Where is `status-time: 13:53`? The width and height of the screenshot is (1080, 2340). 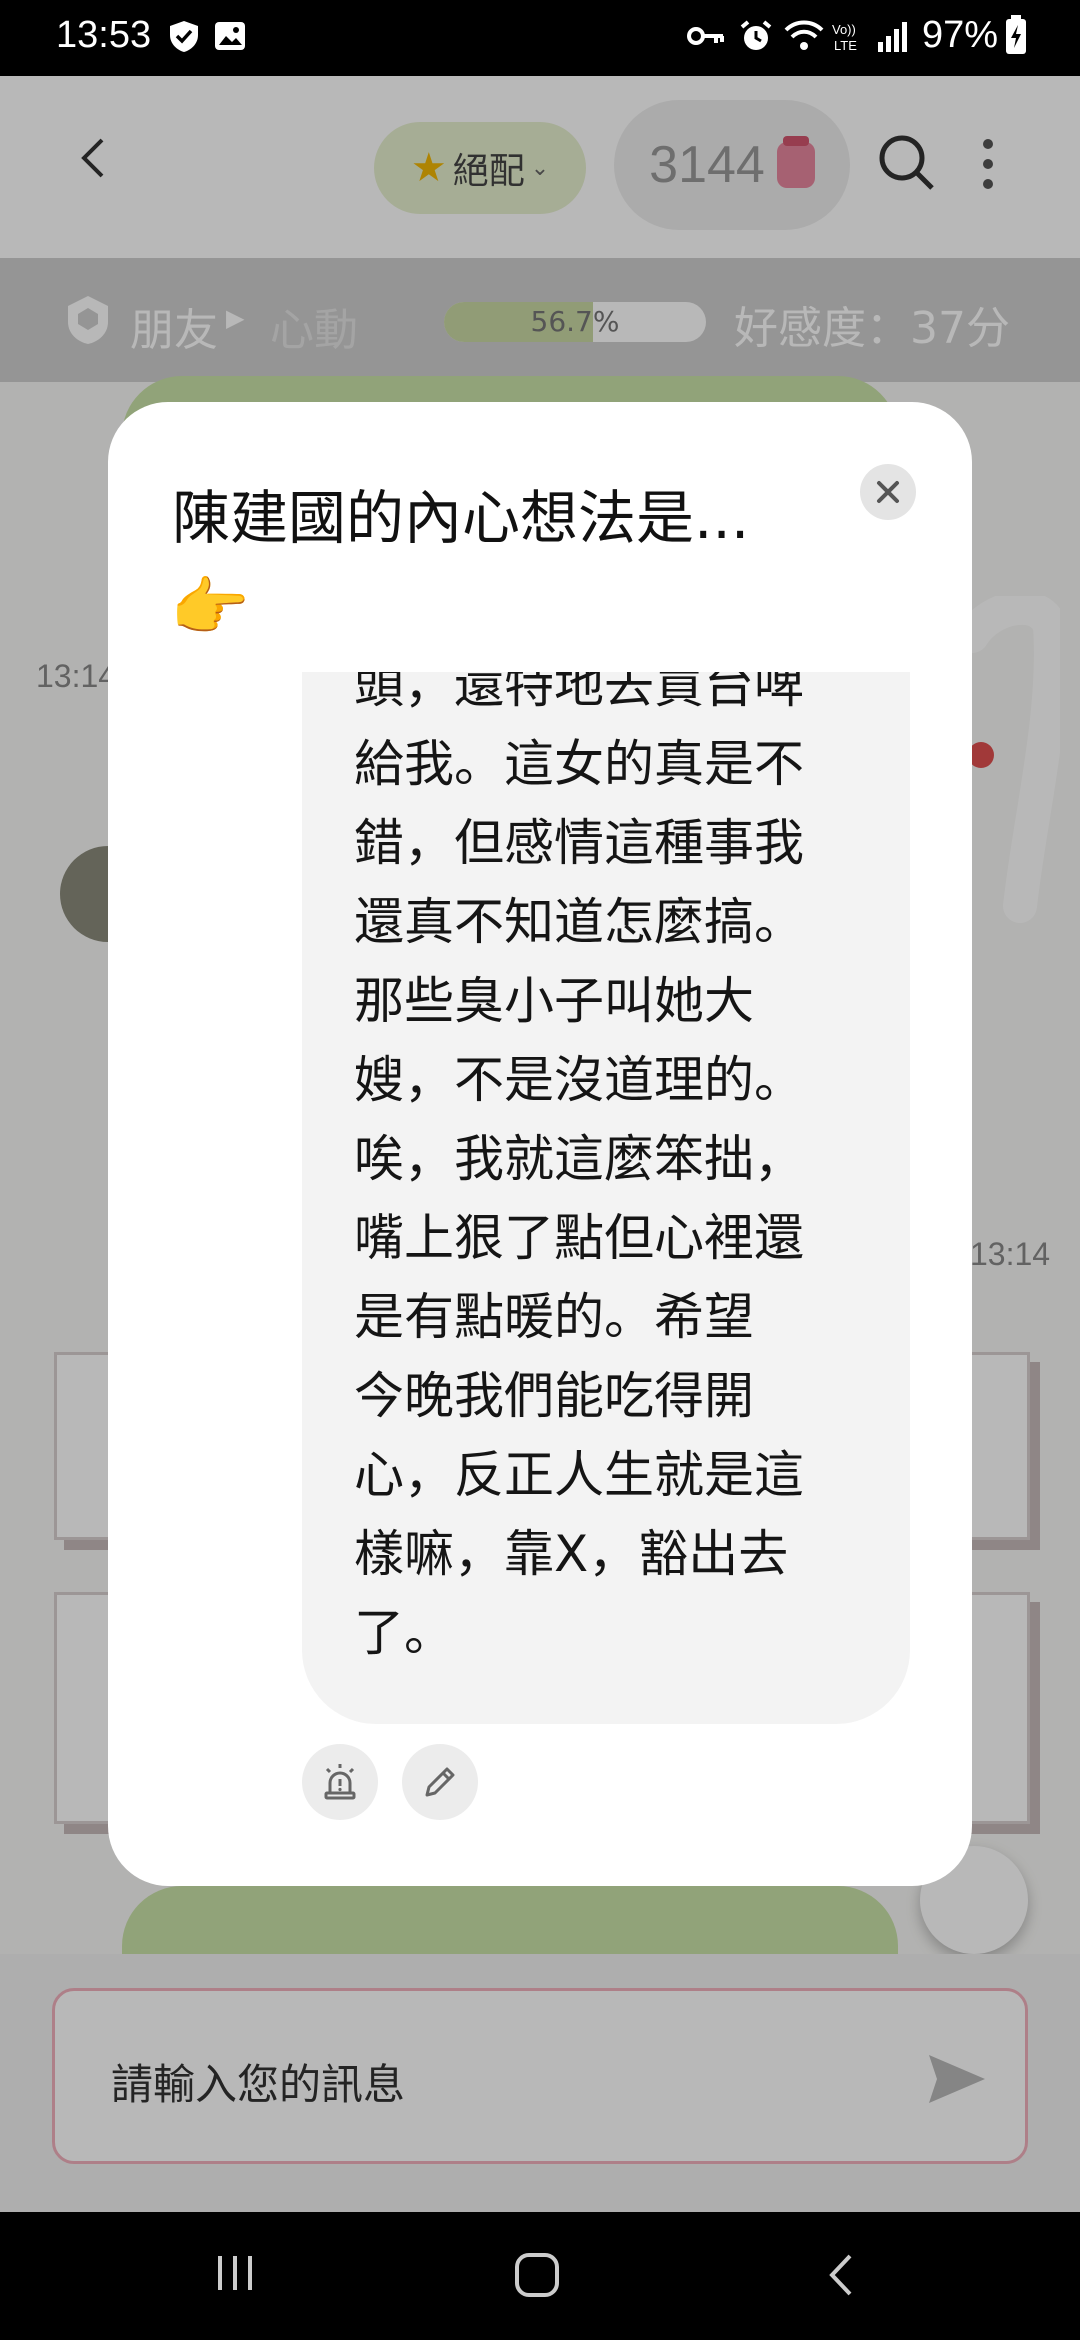 status-time: 13:53 is located at coordinates (104, 35).